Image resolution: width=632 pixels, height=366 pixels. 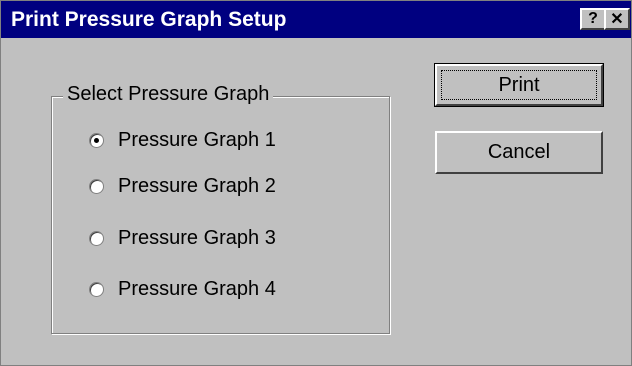 I want to click on radio-option-graph-3: Pressure Graph 3, so click(x=182, y=238).